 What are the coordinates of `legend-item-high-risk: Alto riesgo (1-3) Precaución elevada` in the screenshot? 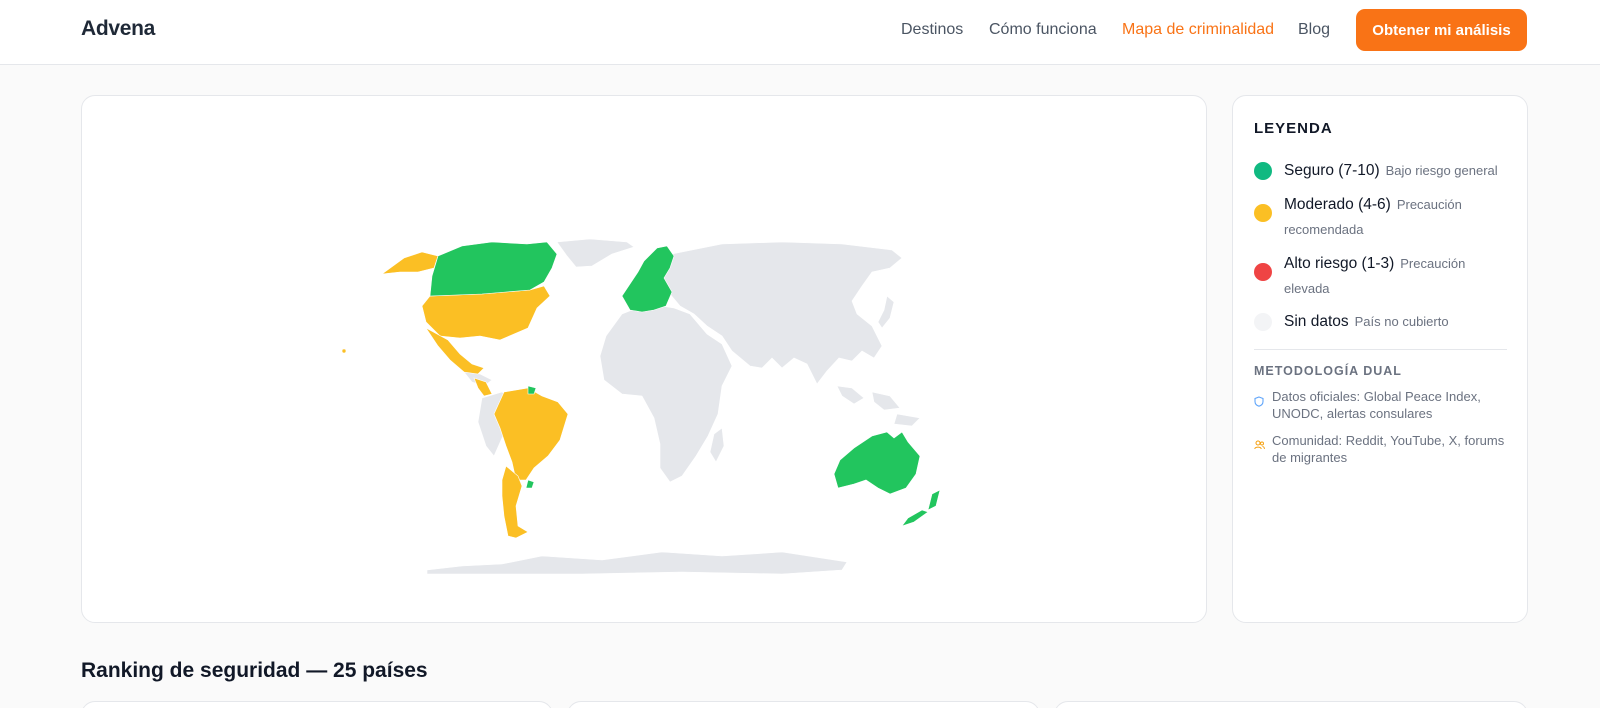 It's located at (1383, 276).